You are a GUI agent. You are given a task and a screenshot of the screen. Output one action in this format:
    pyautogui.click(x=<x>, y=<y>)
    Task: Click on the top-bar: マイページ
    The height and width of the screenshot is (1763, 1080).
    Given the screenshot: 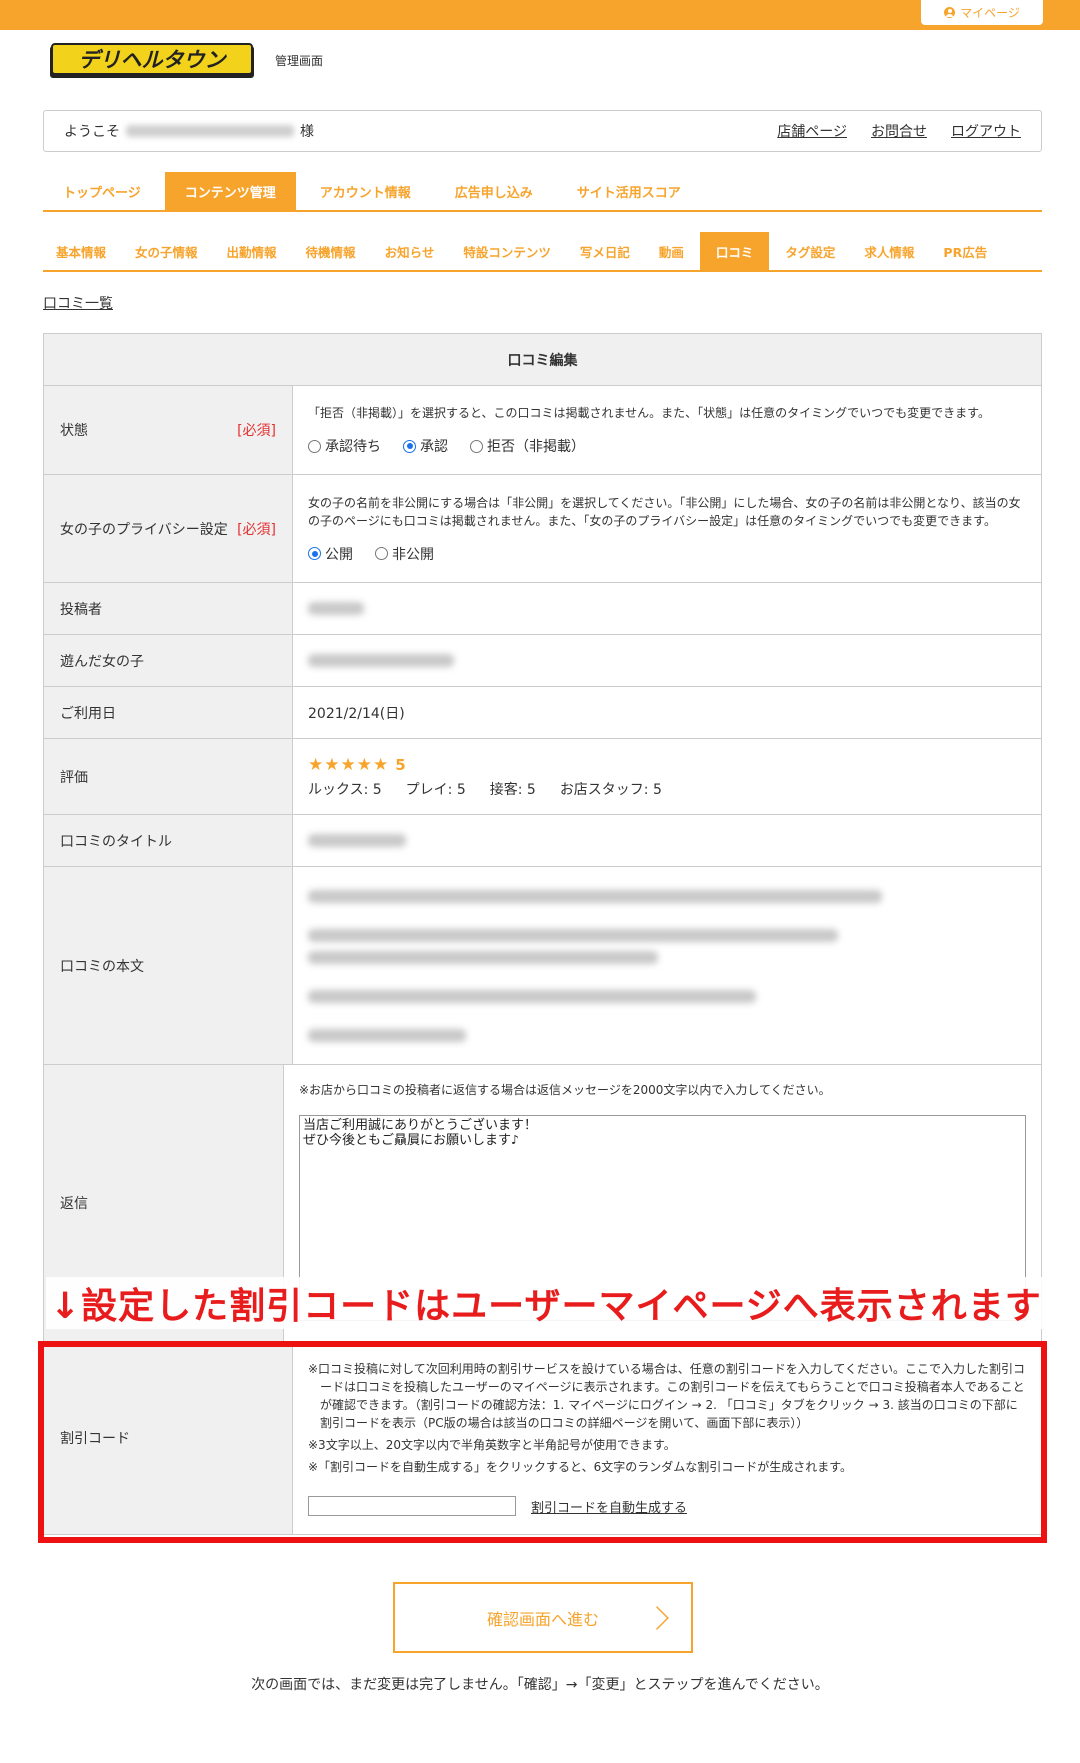 What is the action you would take?
    pyautogui.click(x=540, y=15)
    